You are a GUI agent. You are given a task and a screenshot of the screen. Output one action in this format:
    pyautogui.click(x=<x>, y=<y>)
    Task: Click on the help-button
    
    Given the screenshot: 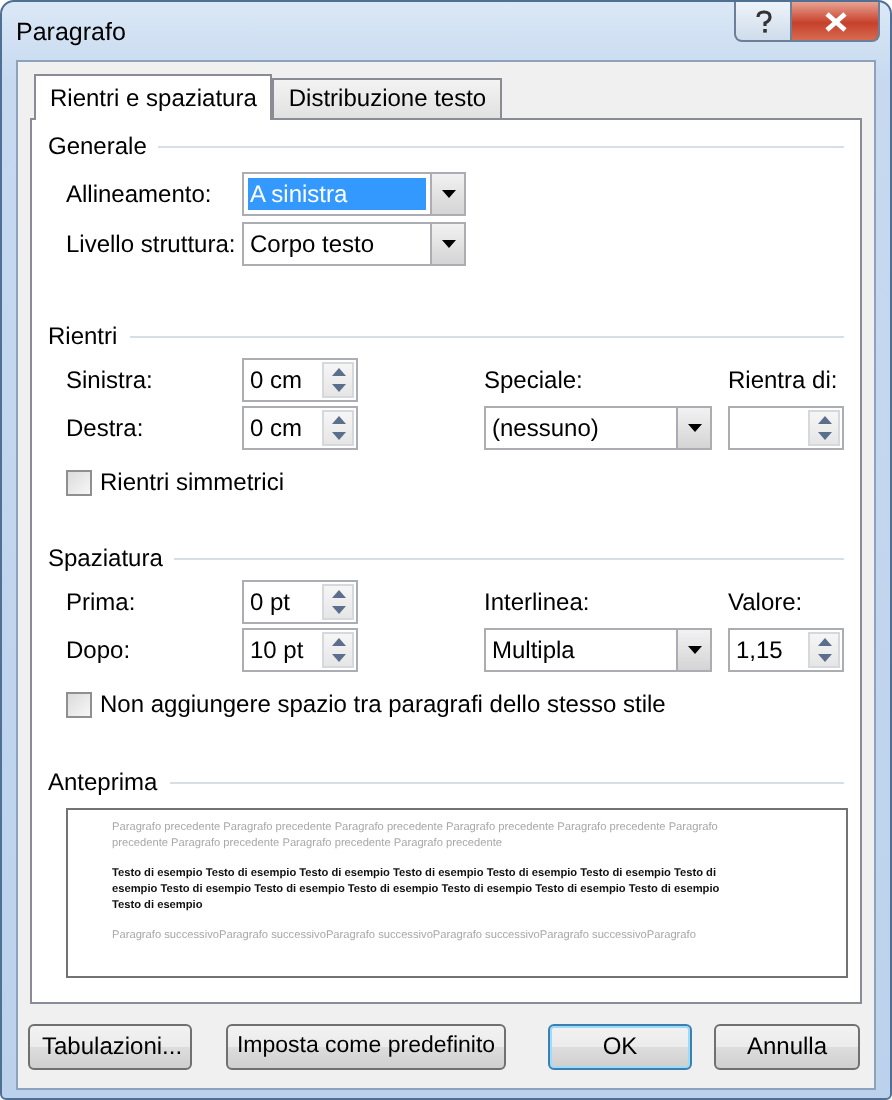 What is the action you would take?
    pyautogui.click(x=763, y=22)
    